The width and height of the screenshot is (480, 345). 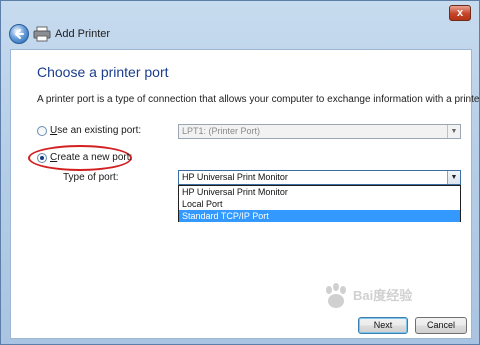 What do you see at coordinates (336, 295) in the screenshot?
I see `paw-logo-icon` at bounding box center [336, 295].